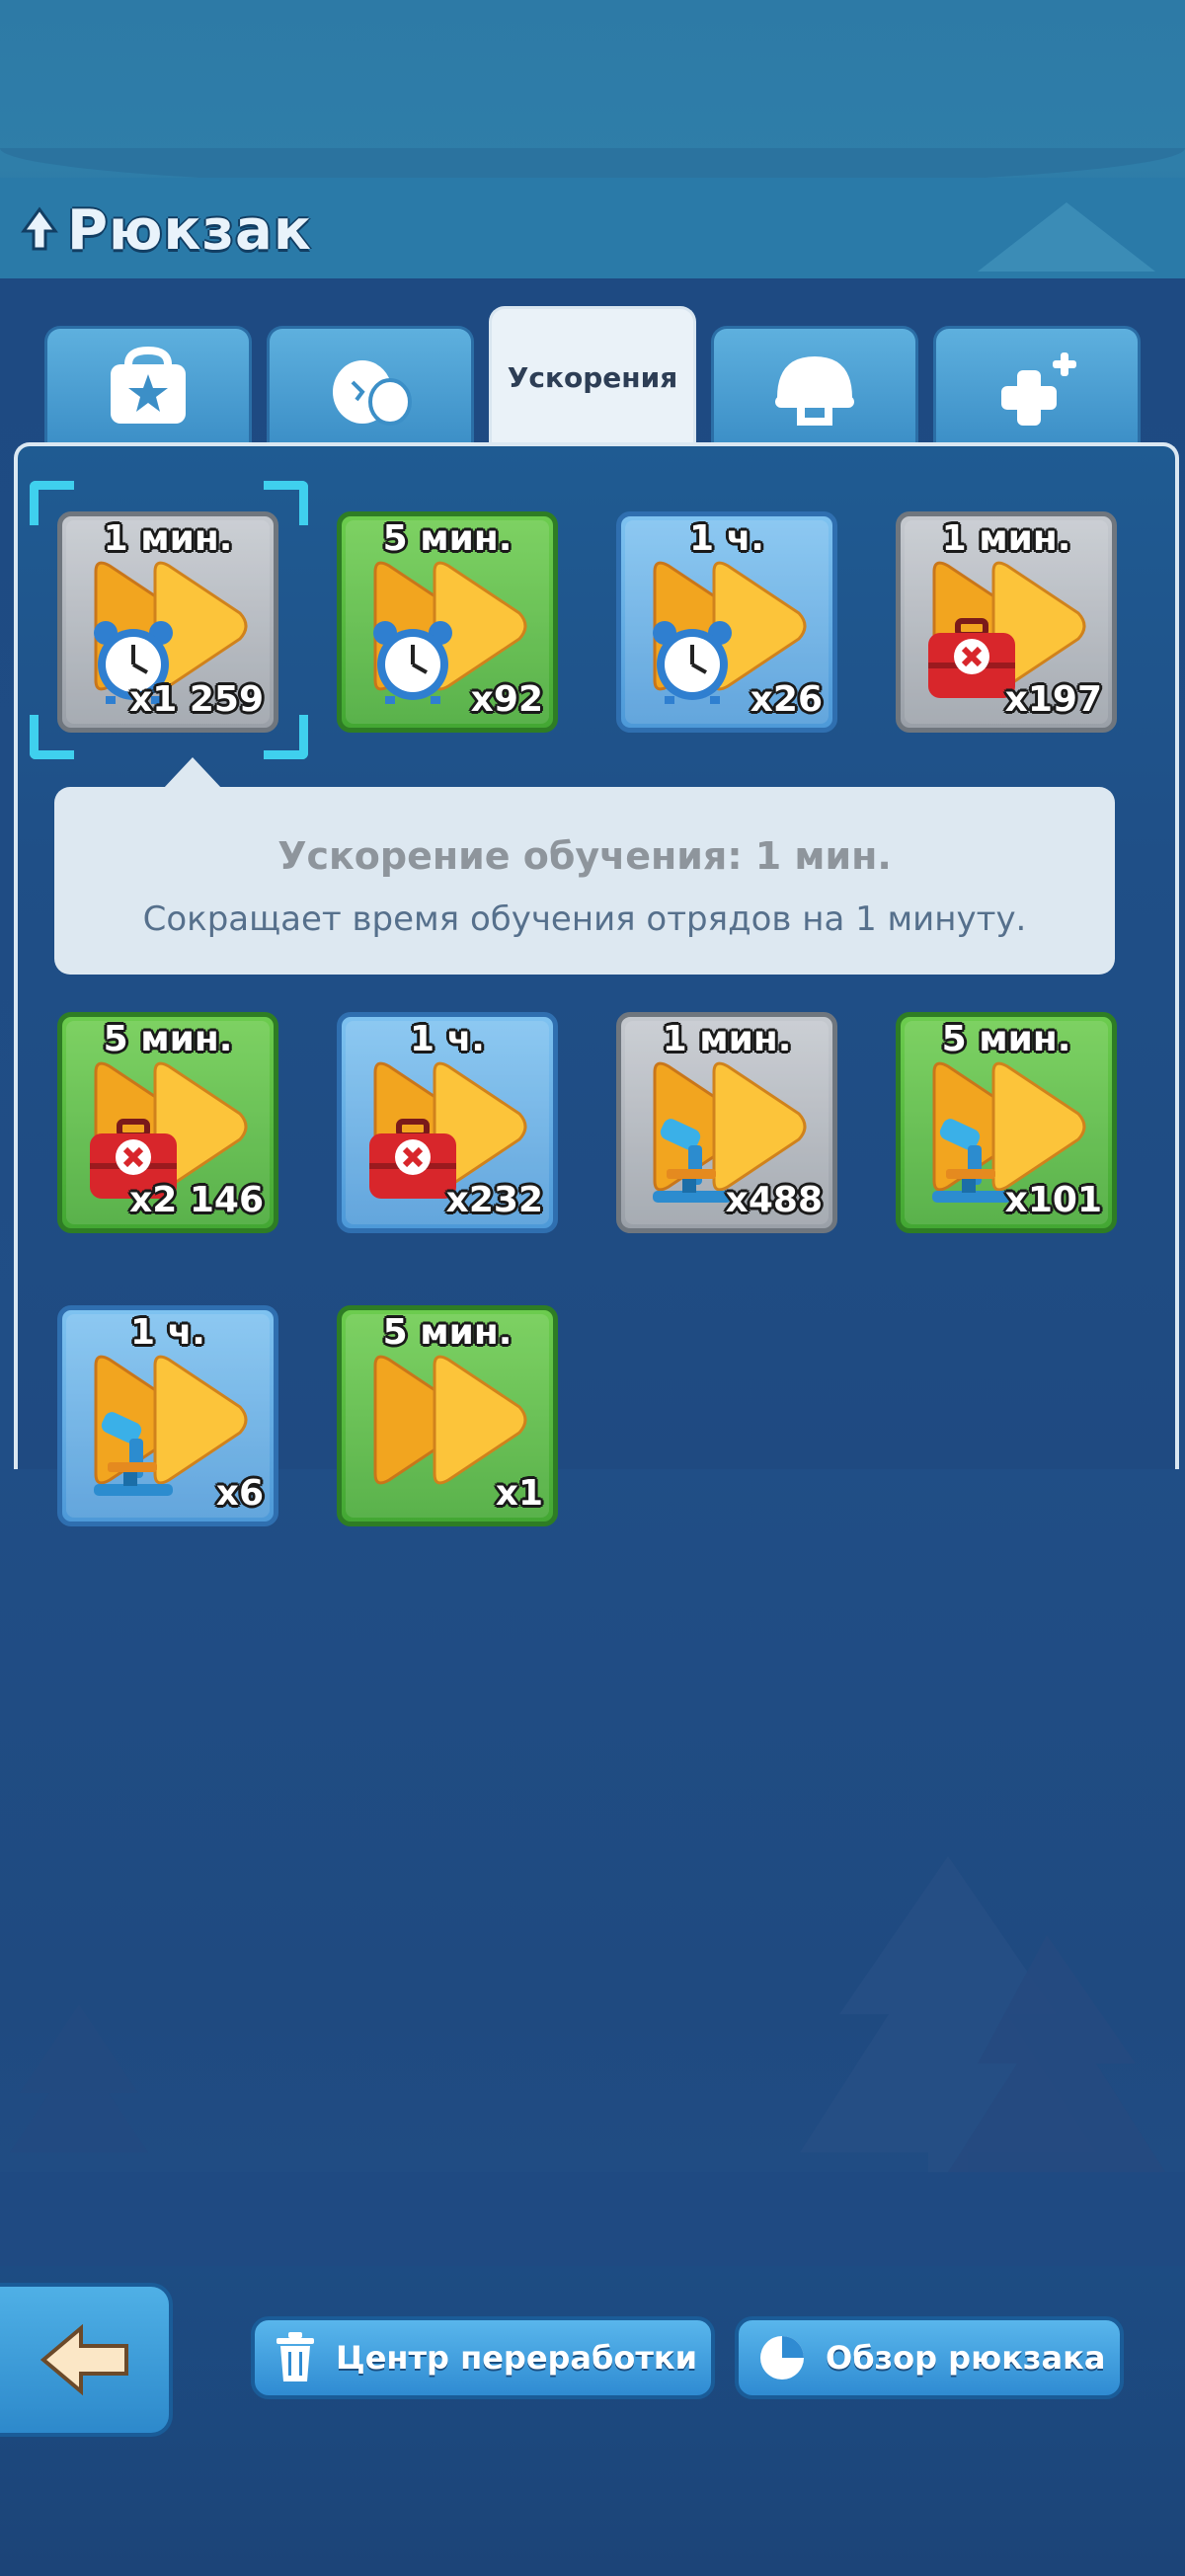  Describe the element at coordinates (240, 1493) in the screenshot. I see `item-count: x6` at that location.